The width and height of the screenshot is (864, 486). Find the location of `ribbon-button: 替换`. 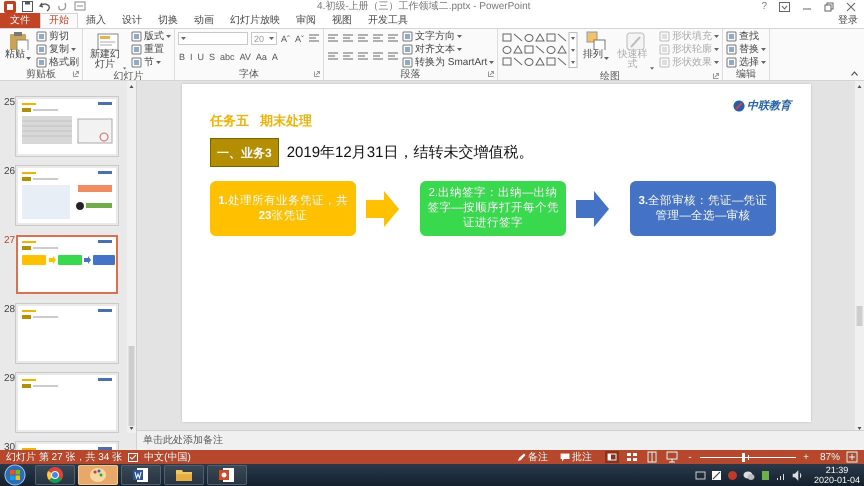

ribbon-button: 替换 is located at coordinates (746, 49).